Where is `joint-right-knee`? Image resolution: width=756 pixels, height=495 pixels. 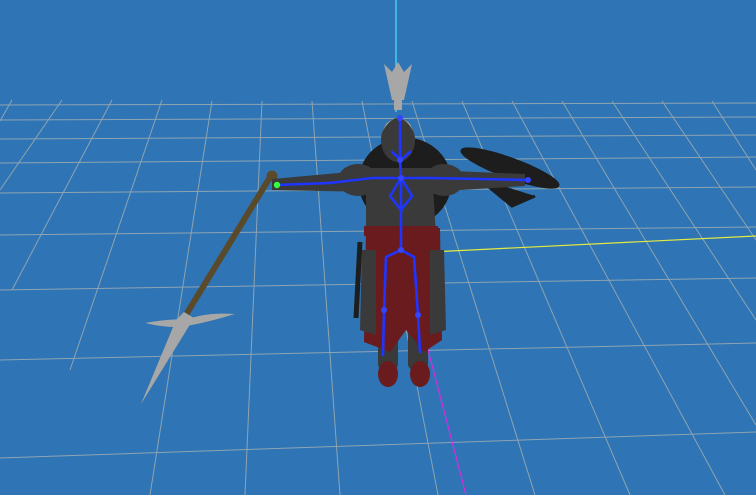
joint-right-knee is located at coordinates (418, 315).